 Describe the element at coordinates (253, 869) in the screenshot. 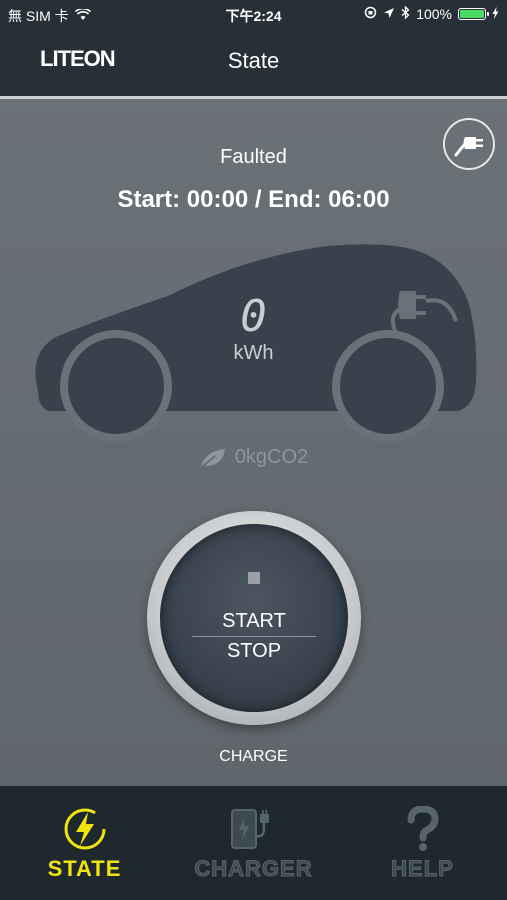

I see `tab-charger-label: CHARGER` at that location.